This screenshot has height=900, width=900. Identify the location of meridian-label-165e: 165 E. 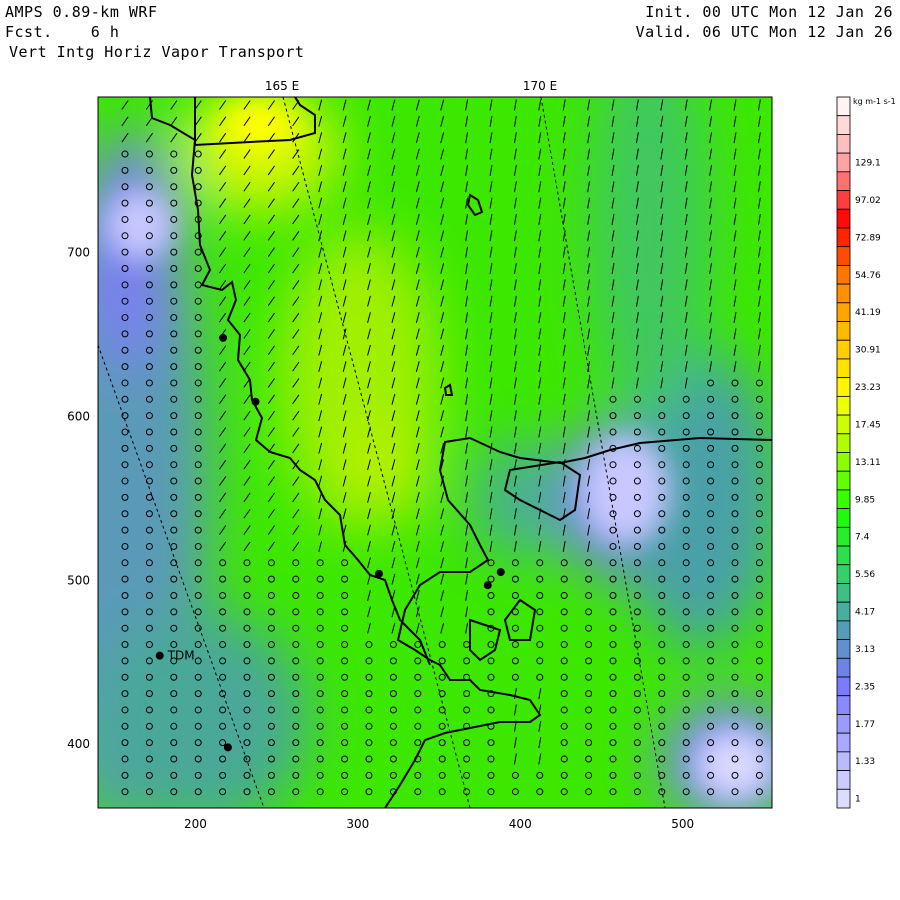
(282, 86).